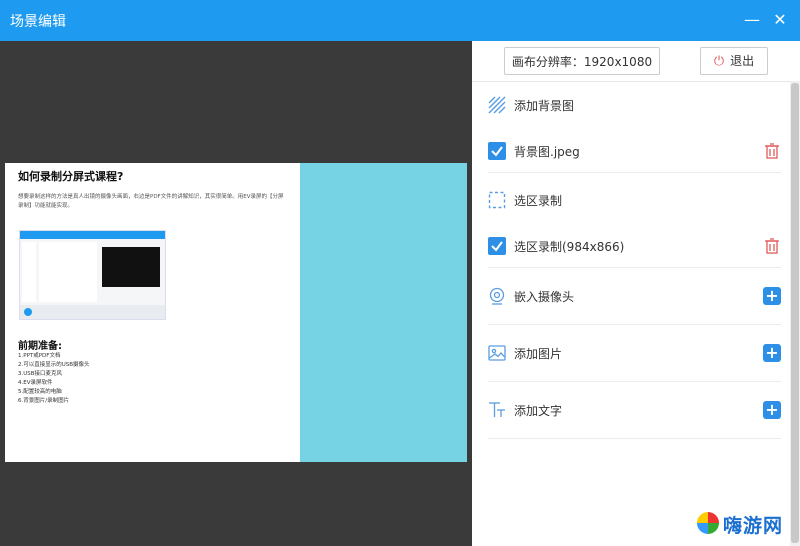  Describe the element at coordinates (569, 247) in the screenshot. I see `selection-record-layer-label: 选区录制(984x866)` at that location.